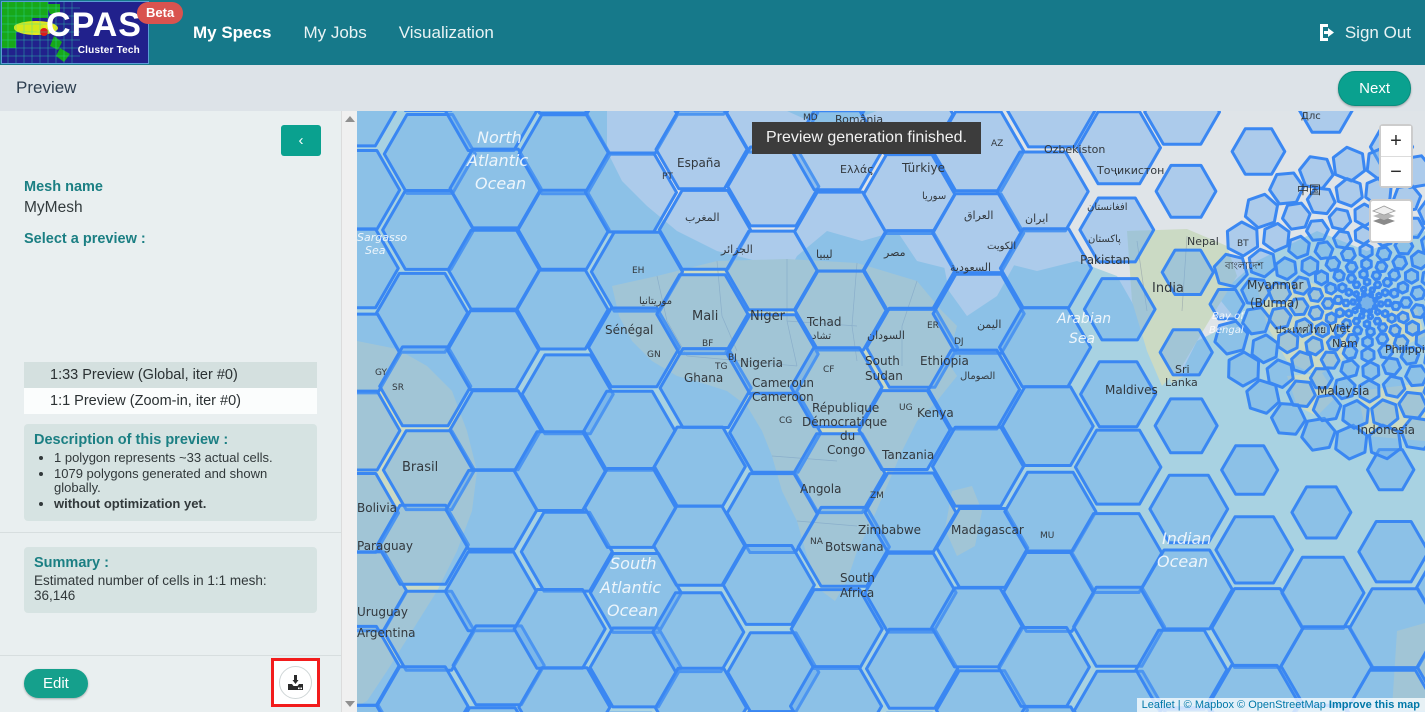 The width and height of the screenshot is (1425, 712). I want to click on mesh-name-label: Mesh name, so click(63, 187).